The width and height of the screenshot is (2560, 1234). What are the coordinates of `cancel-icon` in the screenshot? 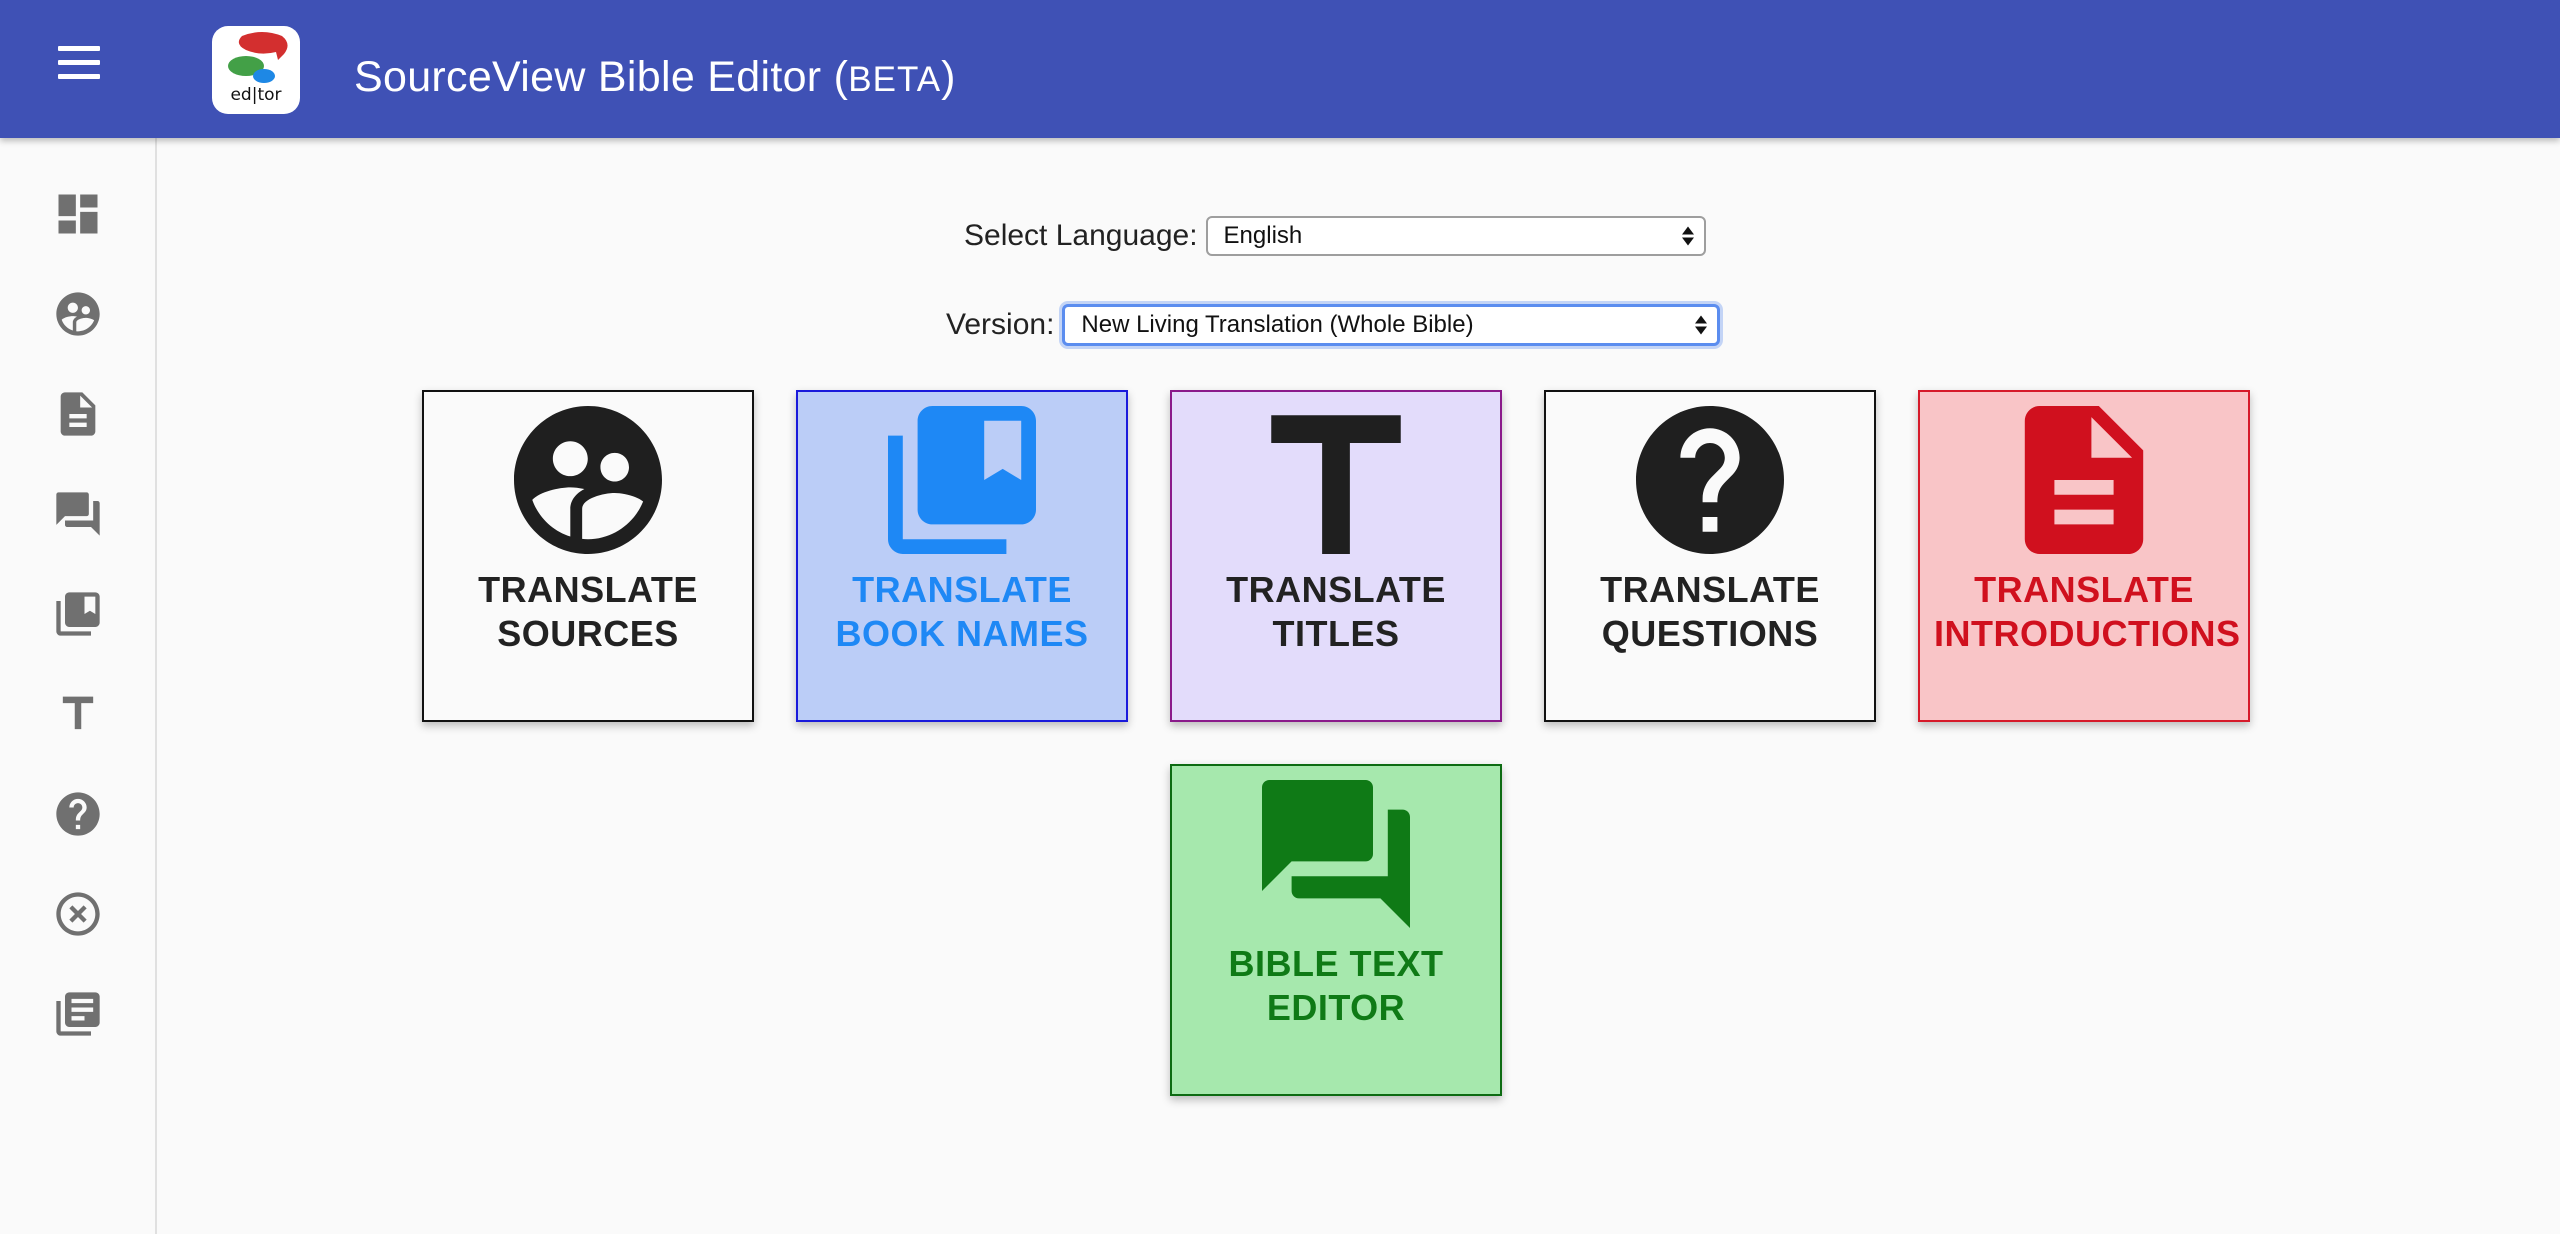 It's located at (78, 914).